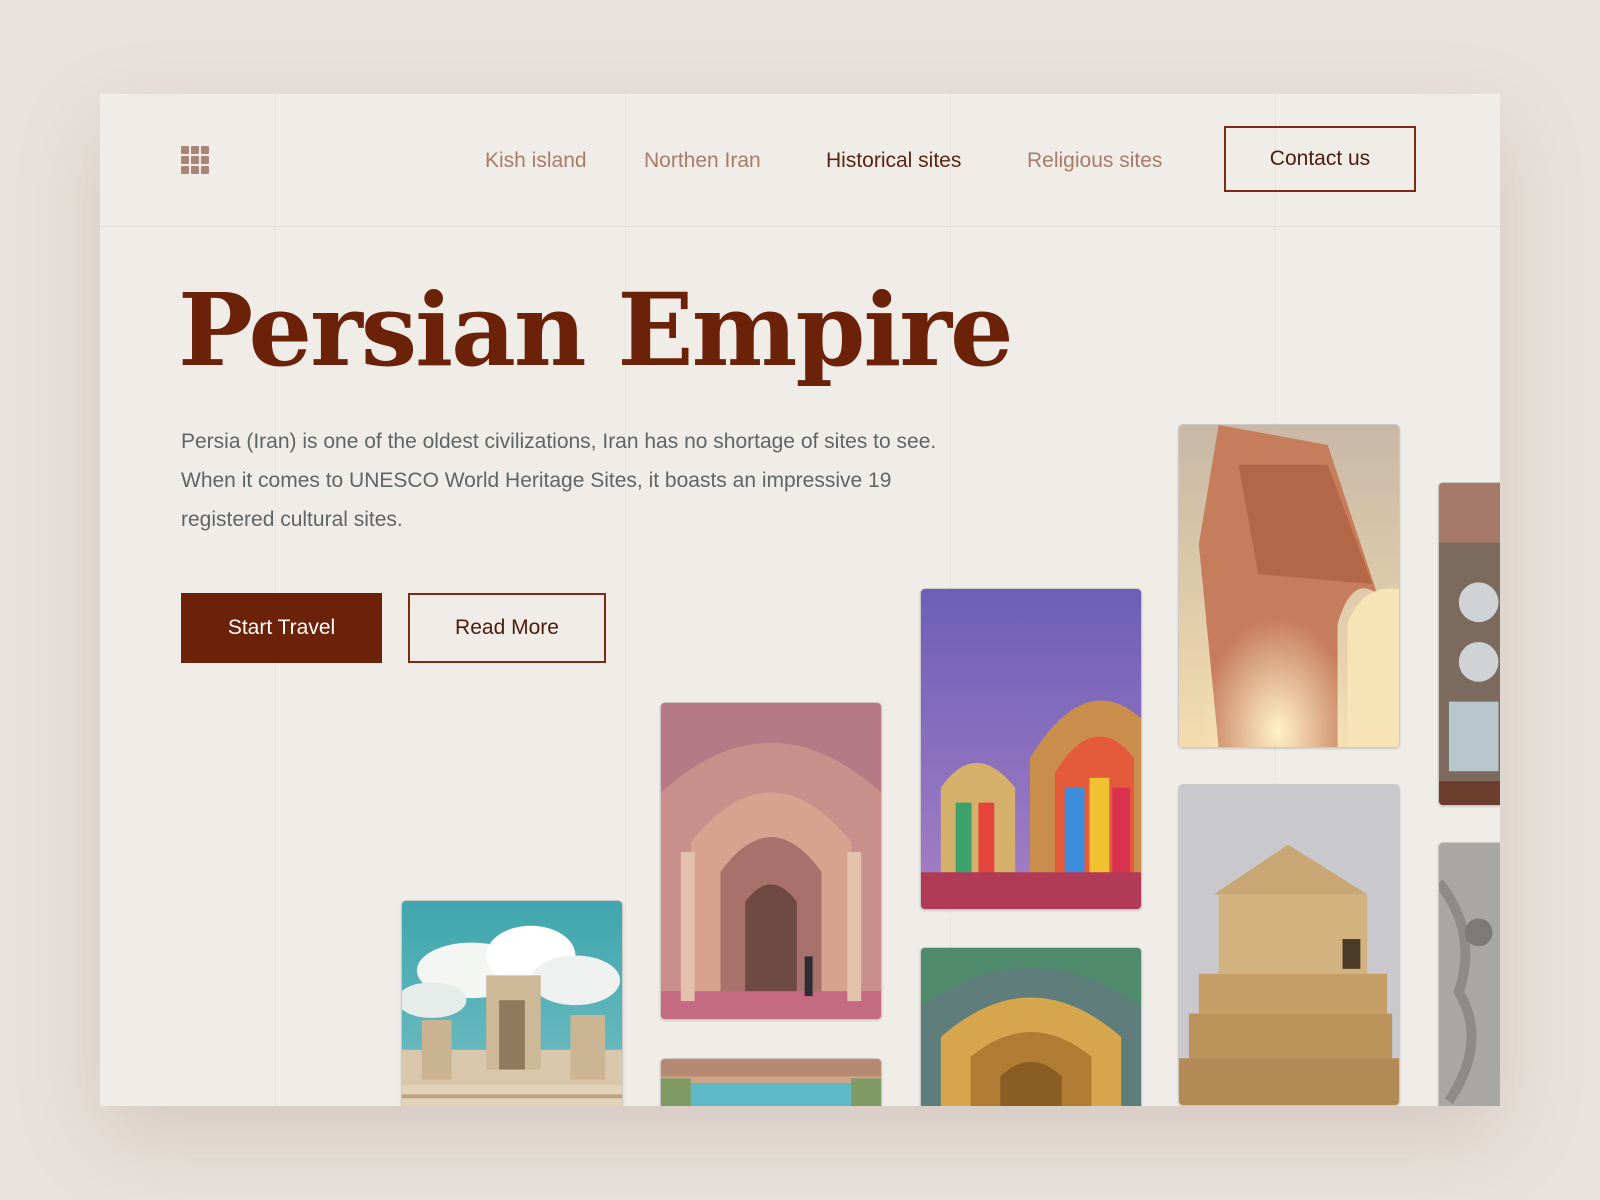  I want to click on nav-link-kish-island: Kish island, so click(536, 161).